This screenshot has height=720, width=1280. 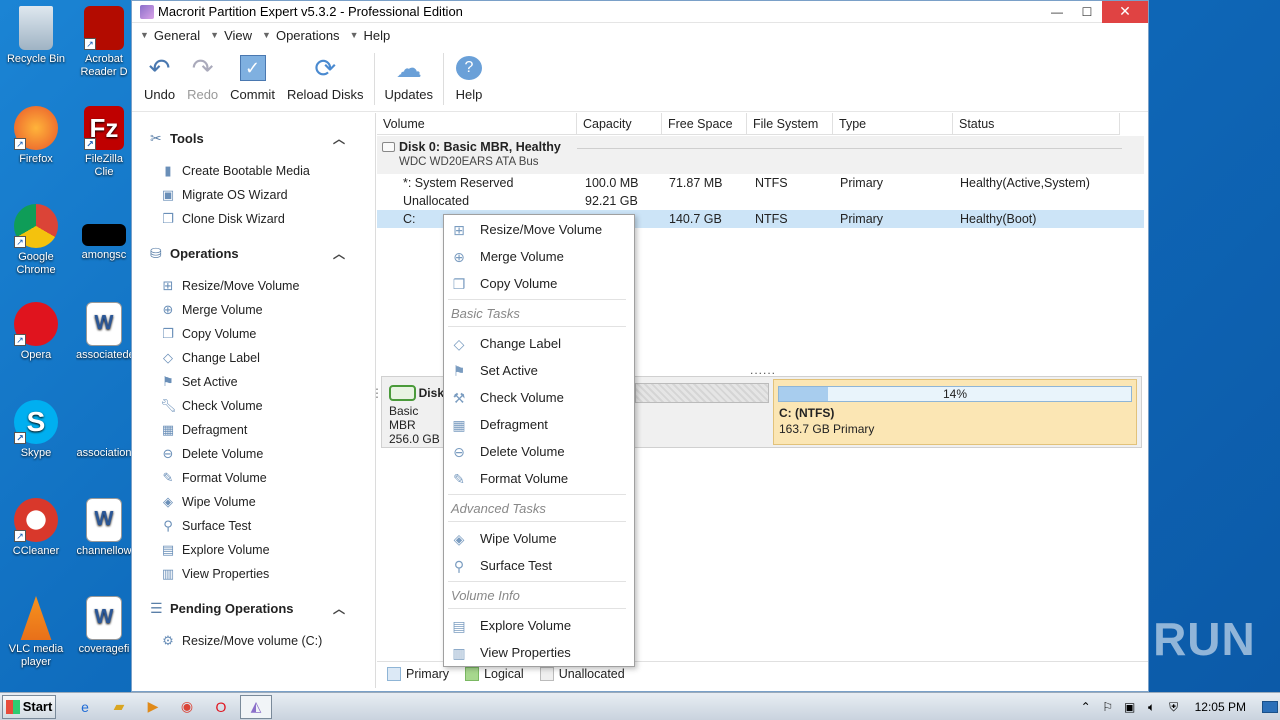 What do you see at coordinates (370, 35) in the screenshot?
I see `menu-help: ▼ Help` at bounding box center [370, 35].